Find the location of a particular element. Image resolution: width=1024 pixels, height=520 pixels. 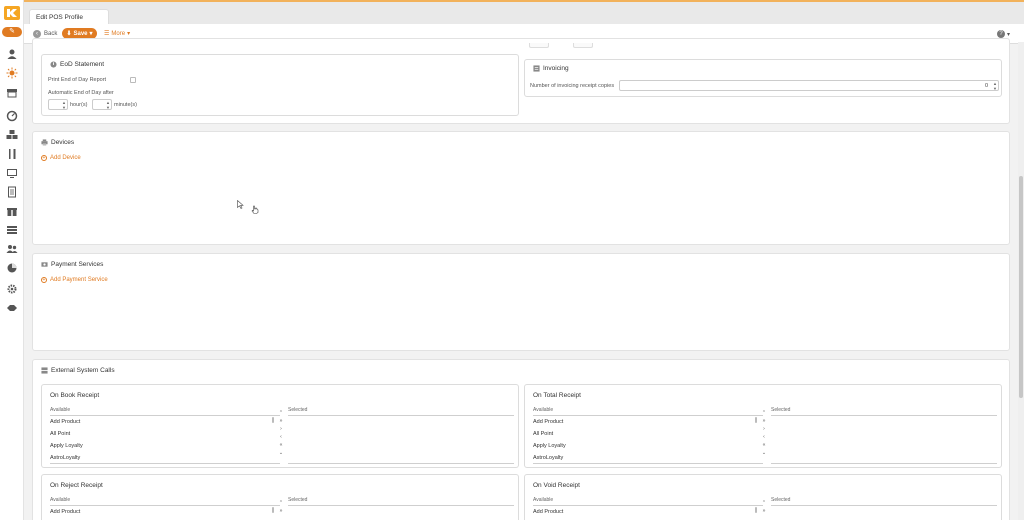

eod-icon is located at coordinates (53, 64).